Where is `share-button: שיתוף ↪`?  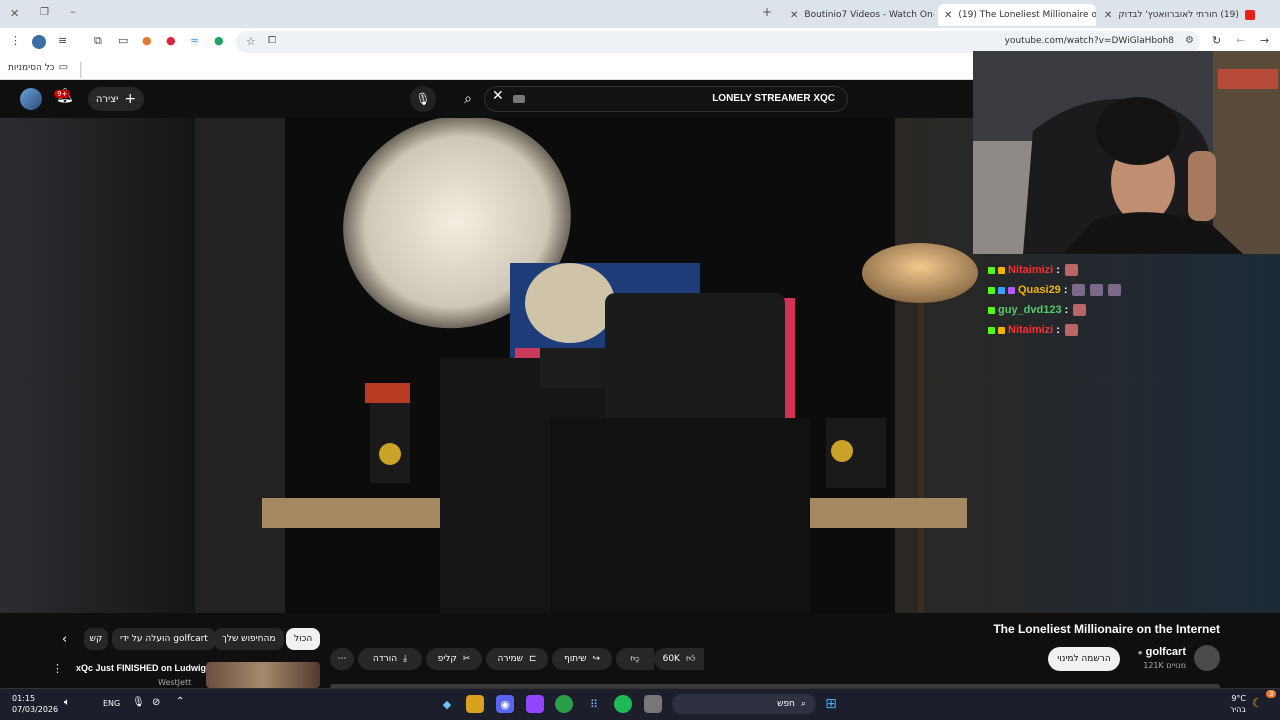 share-button: שיתוף ↪ is located at coordinates (582, 659).